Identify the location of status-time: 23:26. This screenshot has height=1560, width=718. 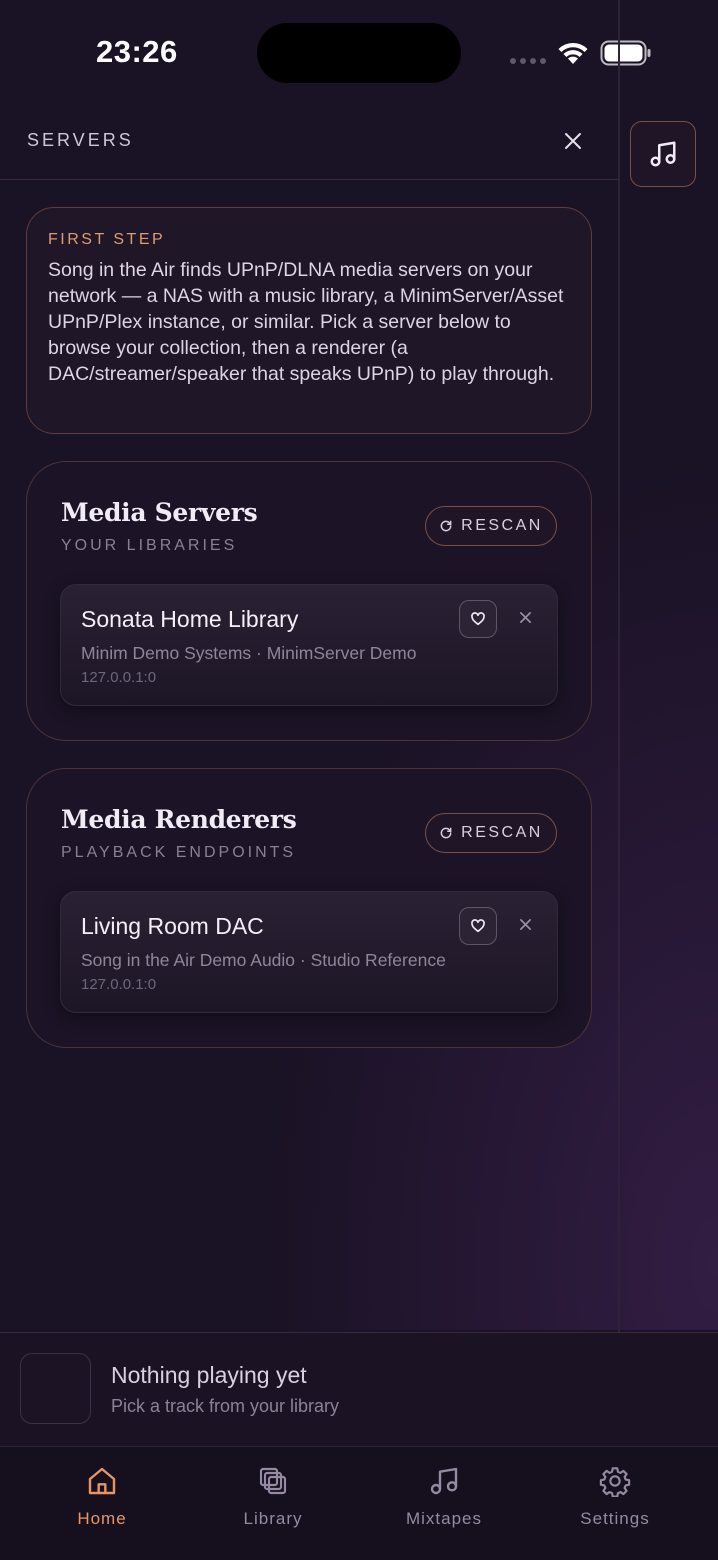
(137, 51).